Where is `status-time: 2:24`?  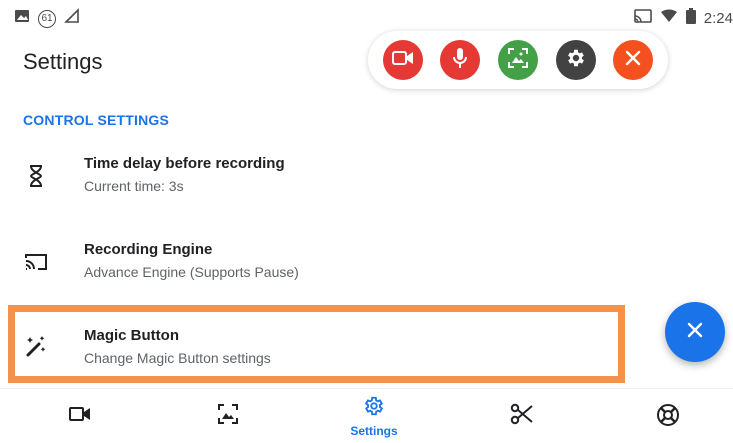 status-time: 2:24 is located at coordinates (718, 18).